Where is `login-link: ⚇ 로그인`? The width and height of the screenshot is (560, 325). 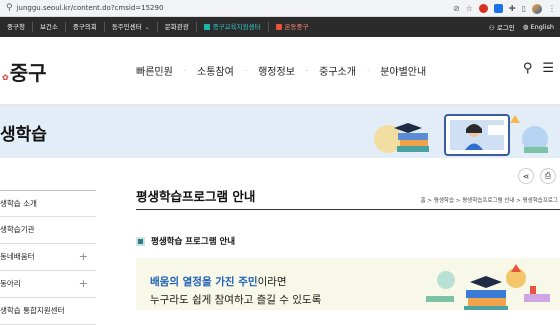
login-link: ⚇ 로그인 is located at coordinates (502, 27).